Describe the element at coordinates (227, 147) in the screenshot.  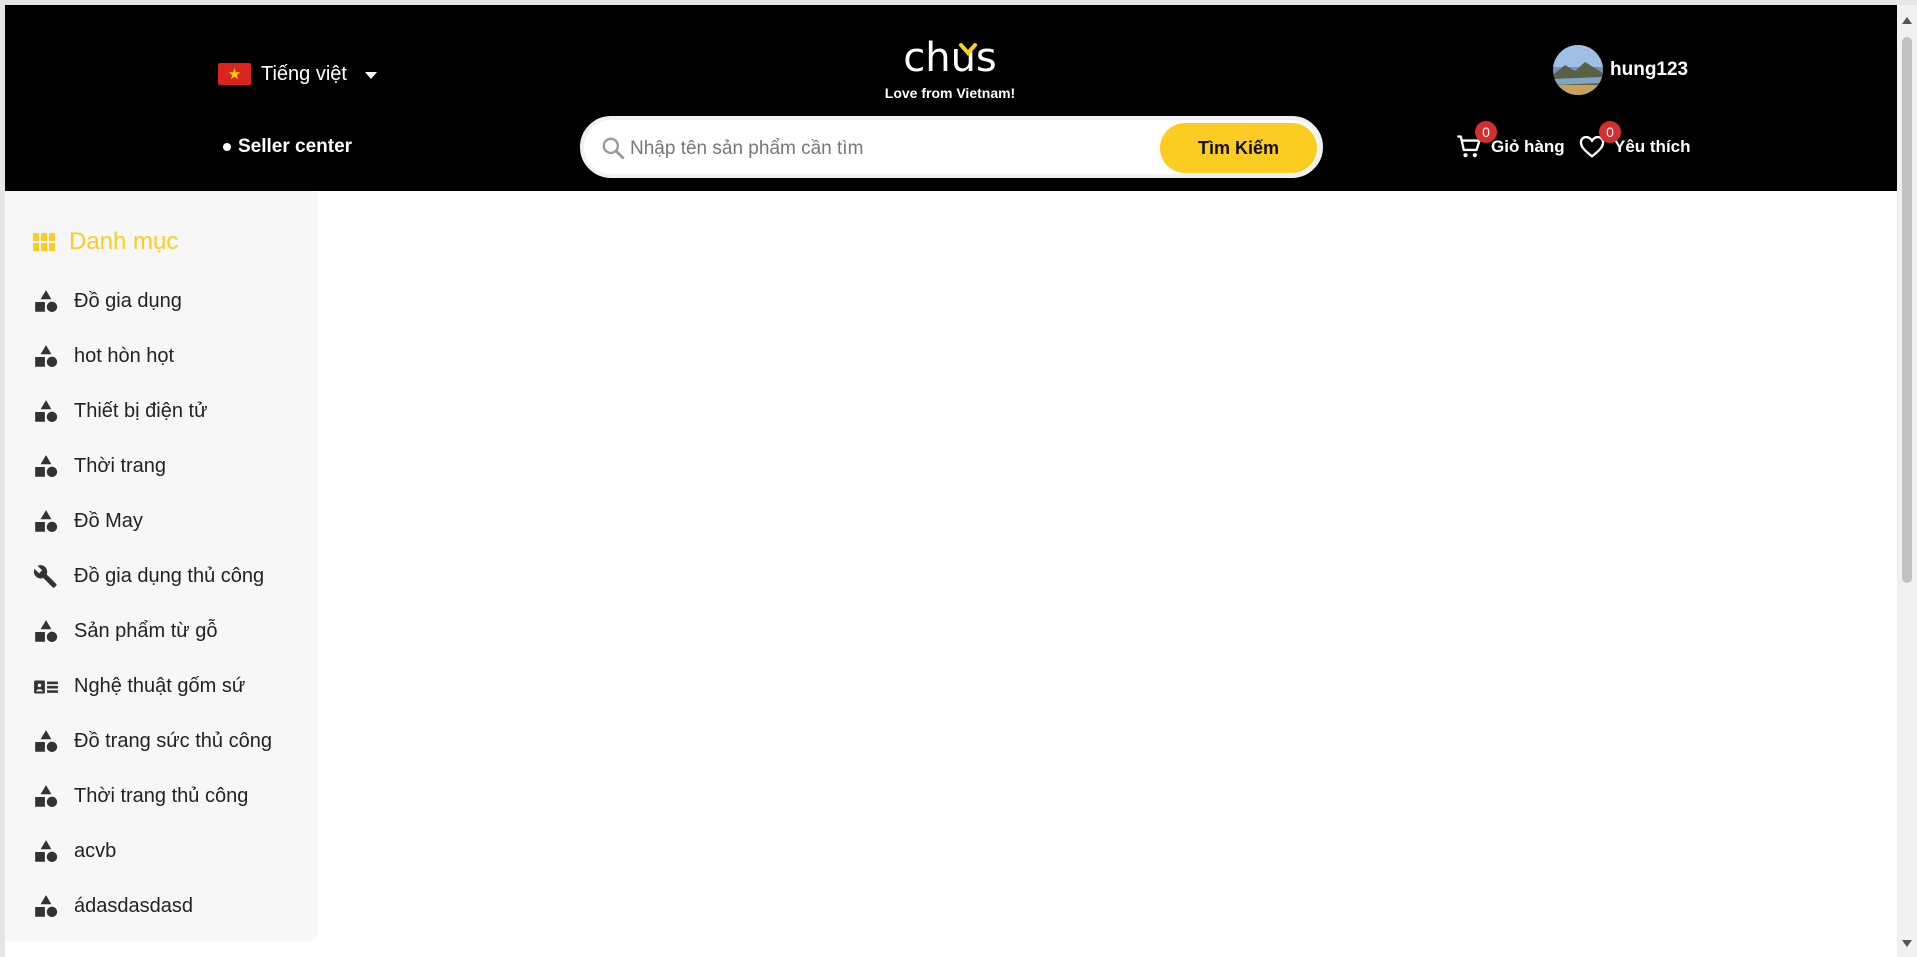
I see `bullet-icon` at that location.